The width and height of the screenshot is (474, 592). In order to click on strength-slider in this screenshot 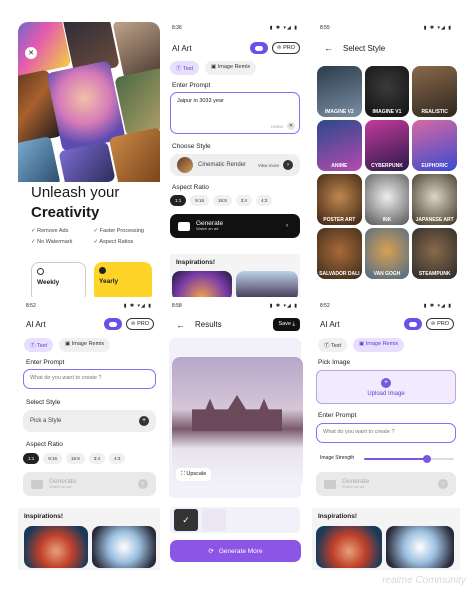, I will do `click(409, 459)`.